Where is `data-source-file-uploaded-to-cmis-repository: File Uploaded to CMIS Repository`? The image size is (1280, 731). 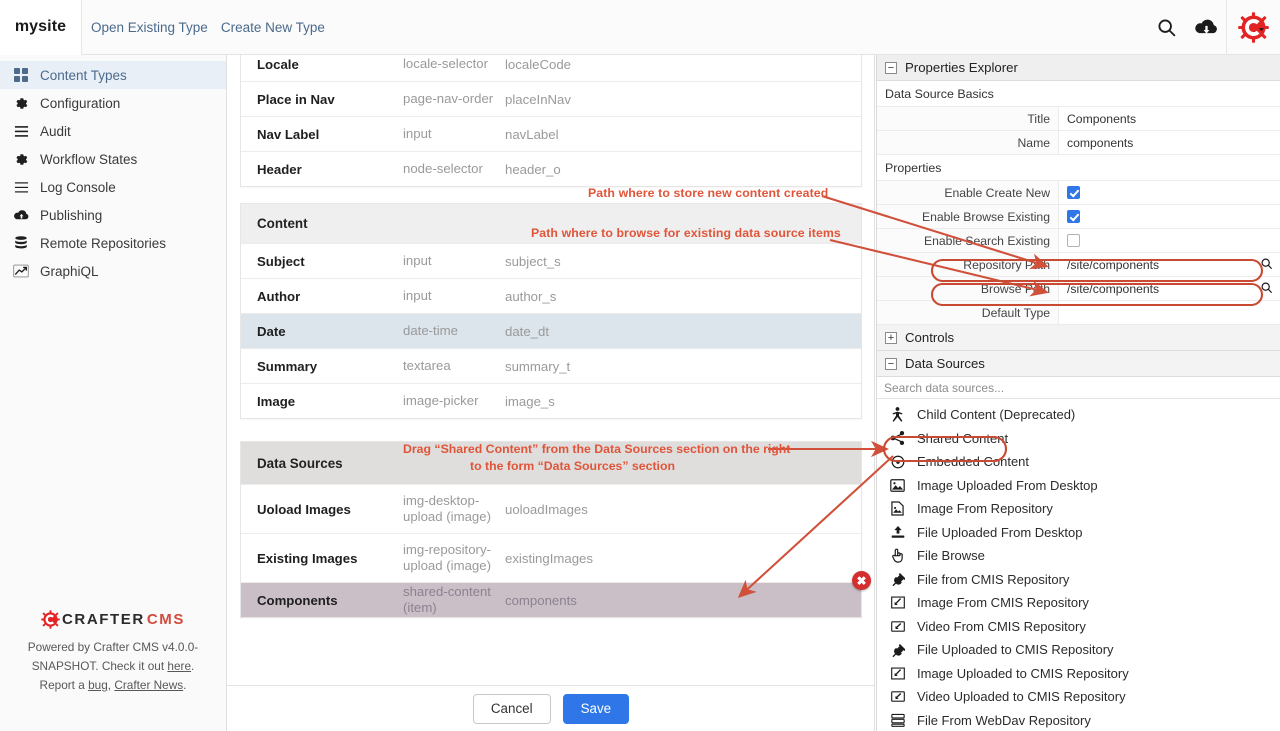
data-source-file-uploaded-to-cmis-repository: File Uploaded to CMIS Repository is located at coordinates (1078, 650).